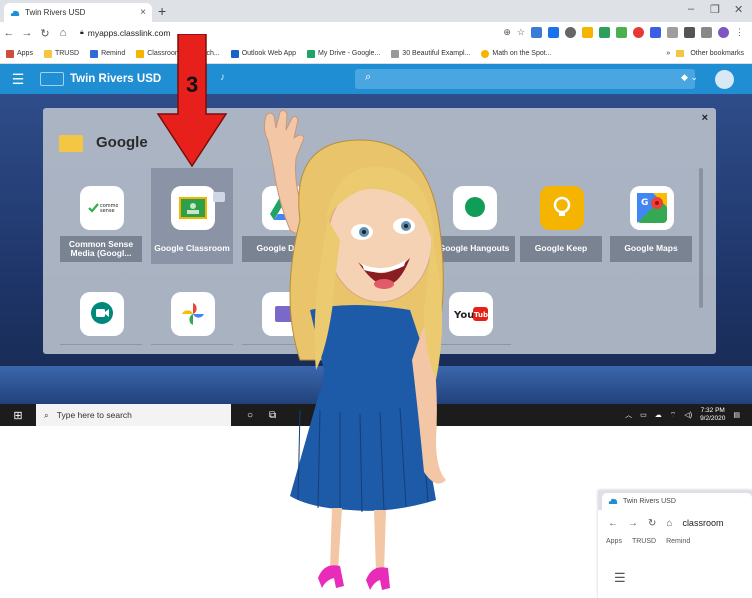  Describe the element at coordinates (712, 410) in the screenshot. I see `clock-time: 7:32 PM` at that location.